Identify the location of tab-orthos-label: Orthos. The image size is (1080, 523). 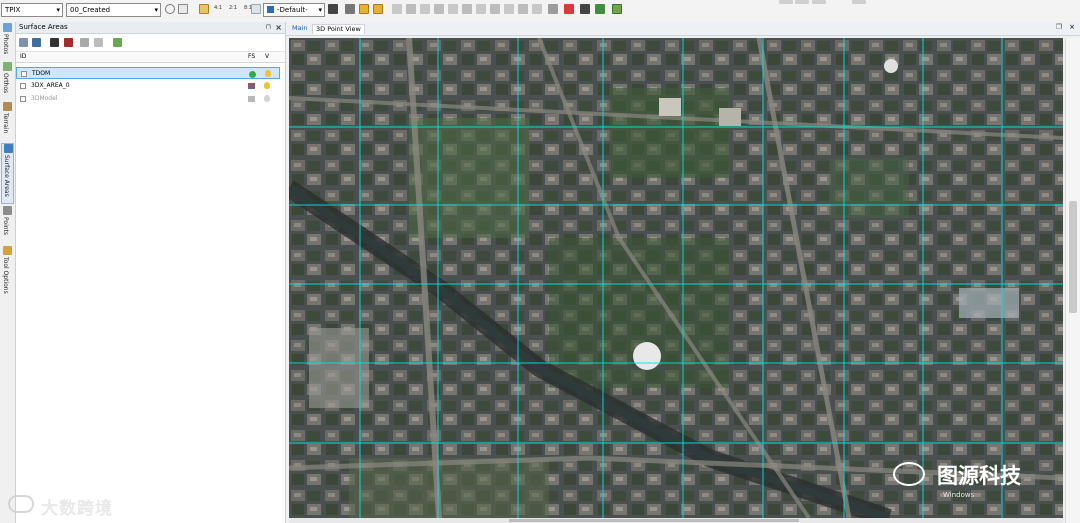
(5, 83).